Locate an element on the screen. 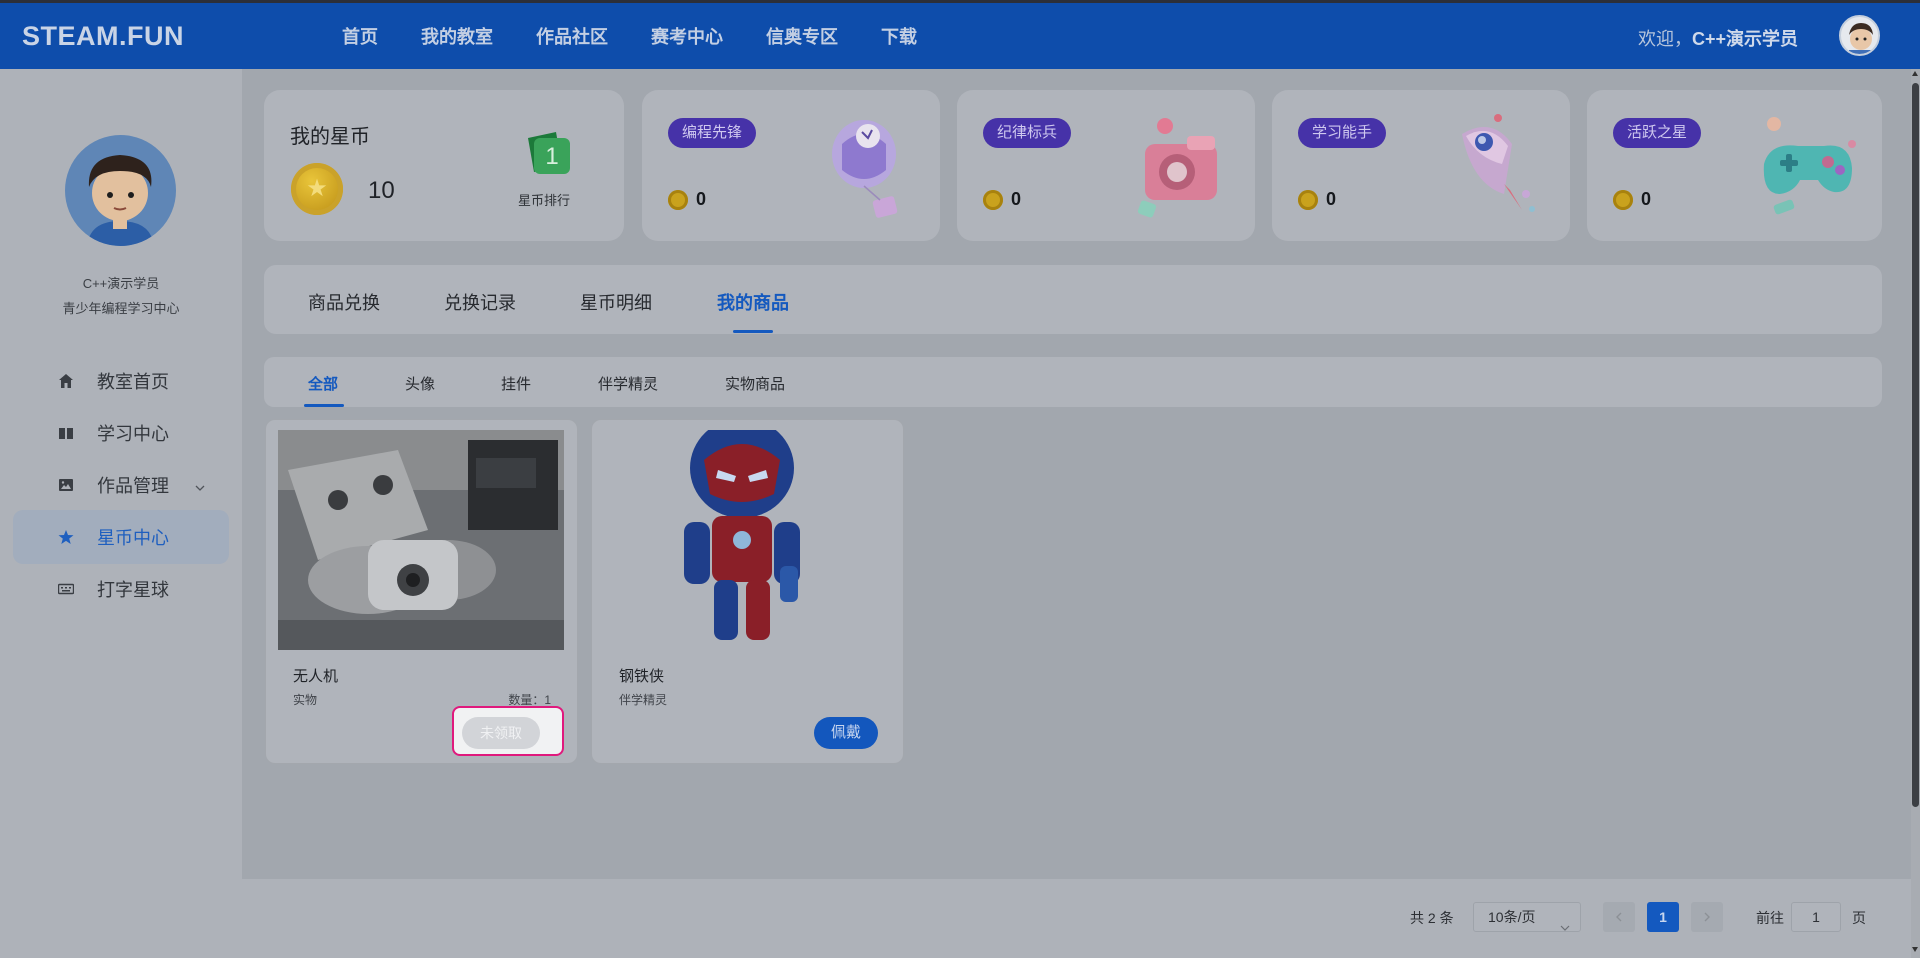 The image size is (1920, 958). header-username: C++演示学员 is located at coordinates (1744, 39).